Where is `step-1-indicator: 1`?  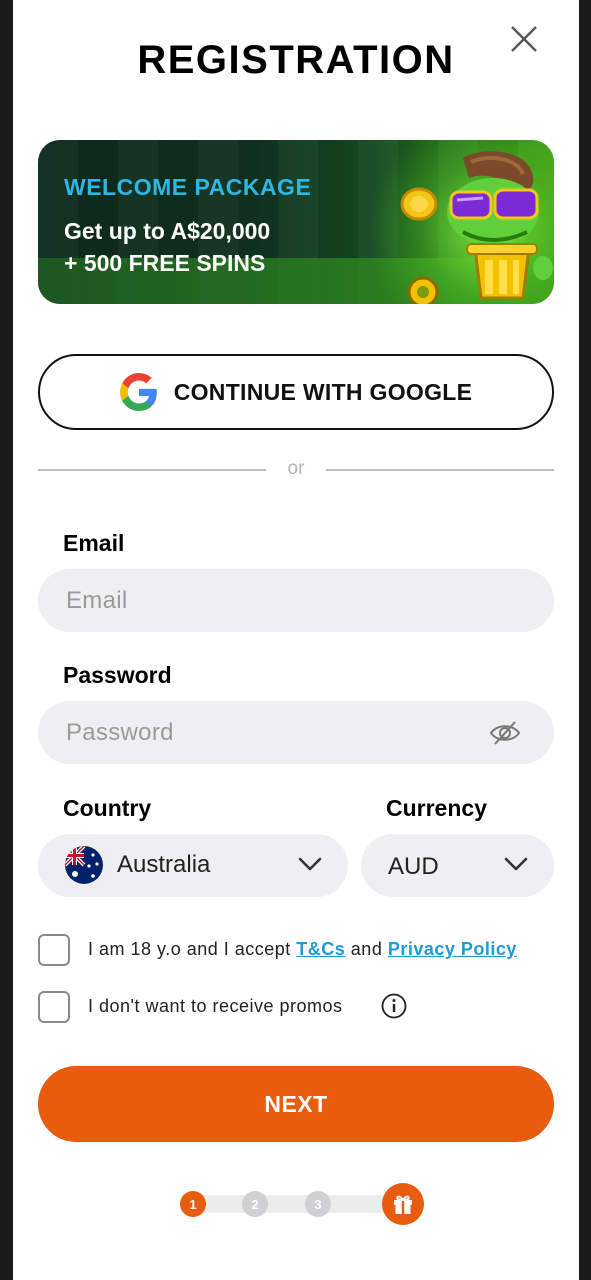
step-1-indicator: 1 is located at coordinates (193, 1204).